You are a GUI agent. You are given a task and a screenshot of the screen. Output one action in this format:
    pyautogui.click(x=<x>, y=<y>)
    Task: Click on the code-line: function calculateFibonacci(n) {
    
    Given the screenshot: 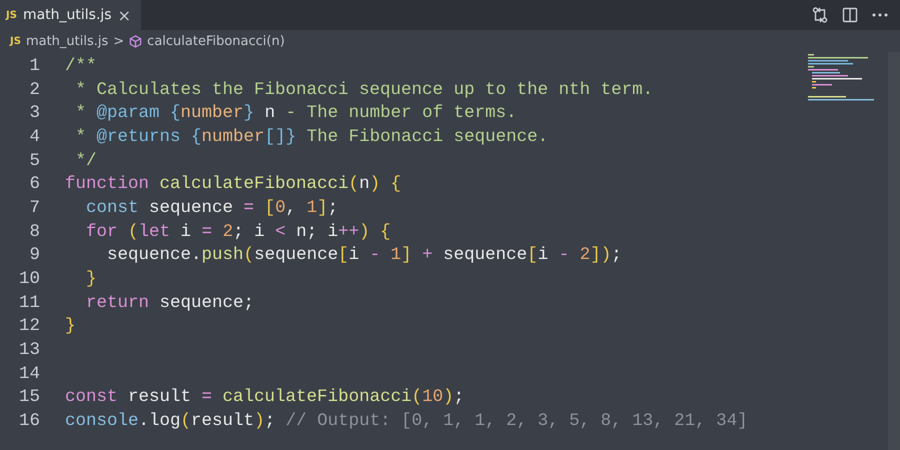 What is the action you would take?
    pyautogui.click(x=233, y=184)
    